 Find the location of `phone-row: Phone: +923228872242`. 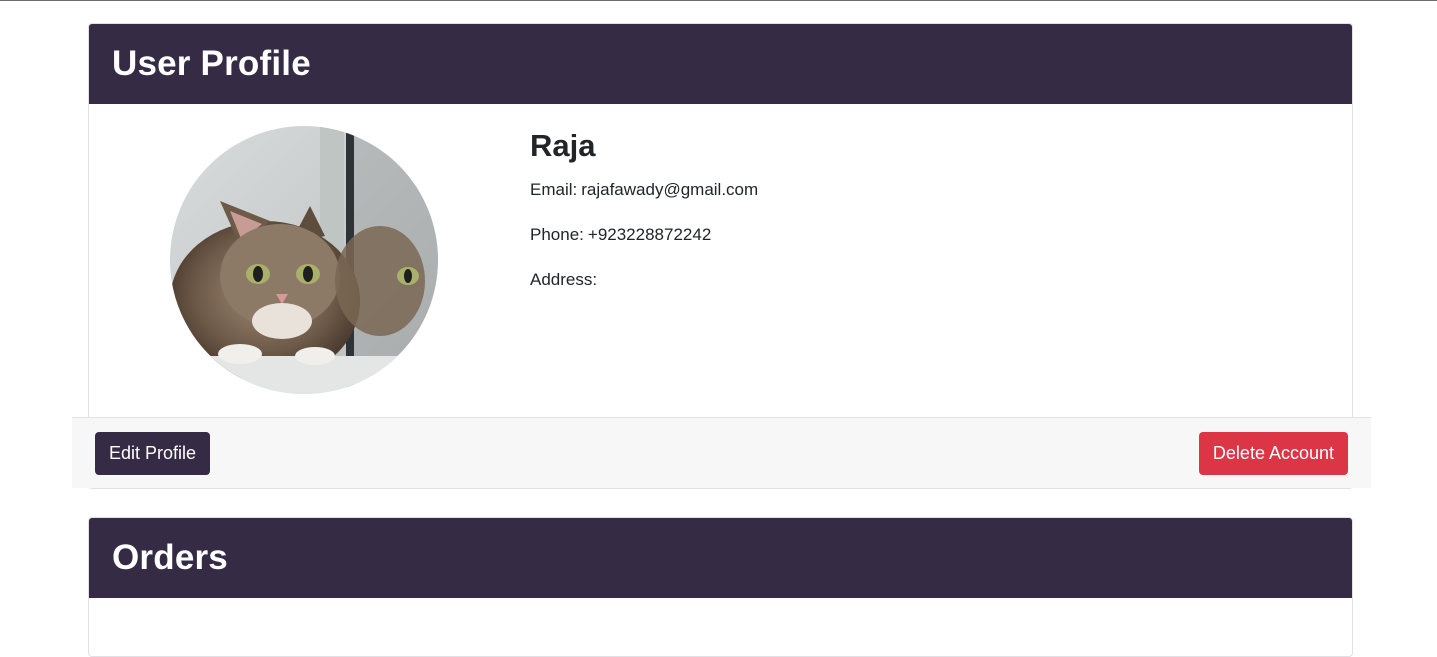

phone-row: Phone: +923228872242 is located at coordinates (644, 235).